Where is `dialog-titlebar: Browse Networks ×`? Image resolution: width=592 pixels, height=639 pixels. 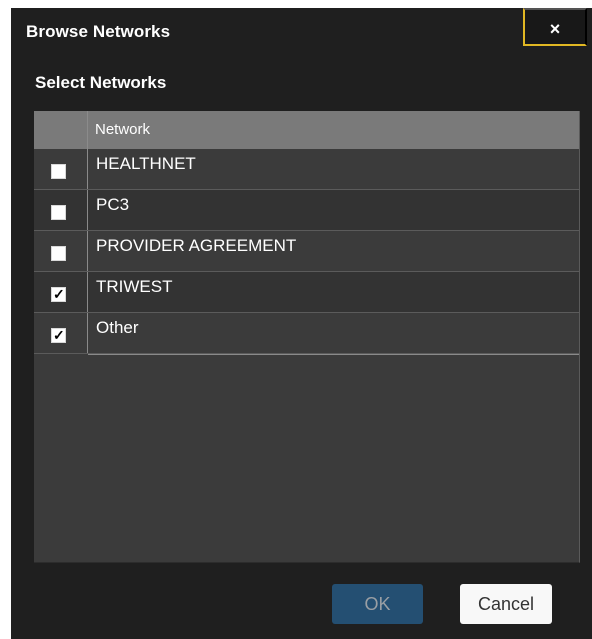 dialog-titlebar: Browse Networks × is located at coordinates (301, 31).